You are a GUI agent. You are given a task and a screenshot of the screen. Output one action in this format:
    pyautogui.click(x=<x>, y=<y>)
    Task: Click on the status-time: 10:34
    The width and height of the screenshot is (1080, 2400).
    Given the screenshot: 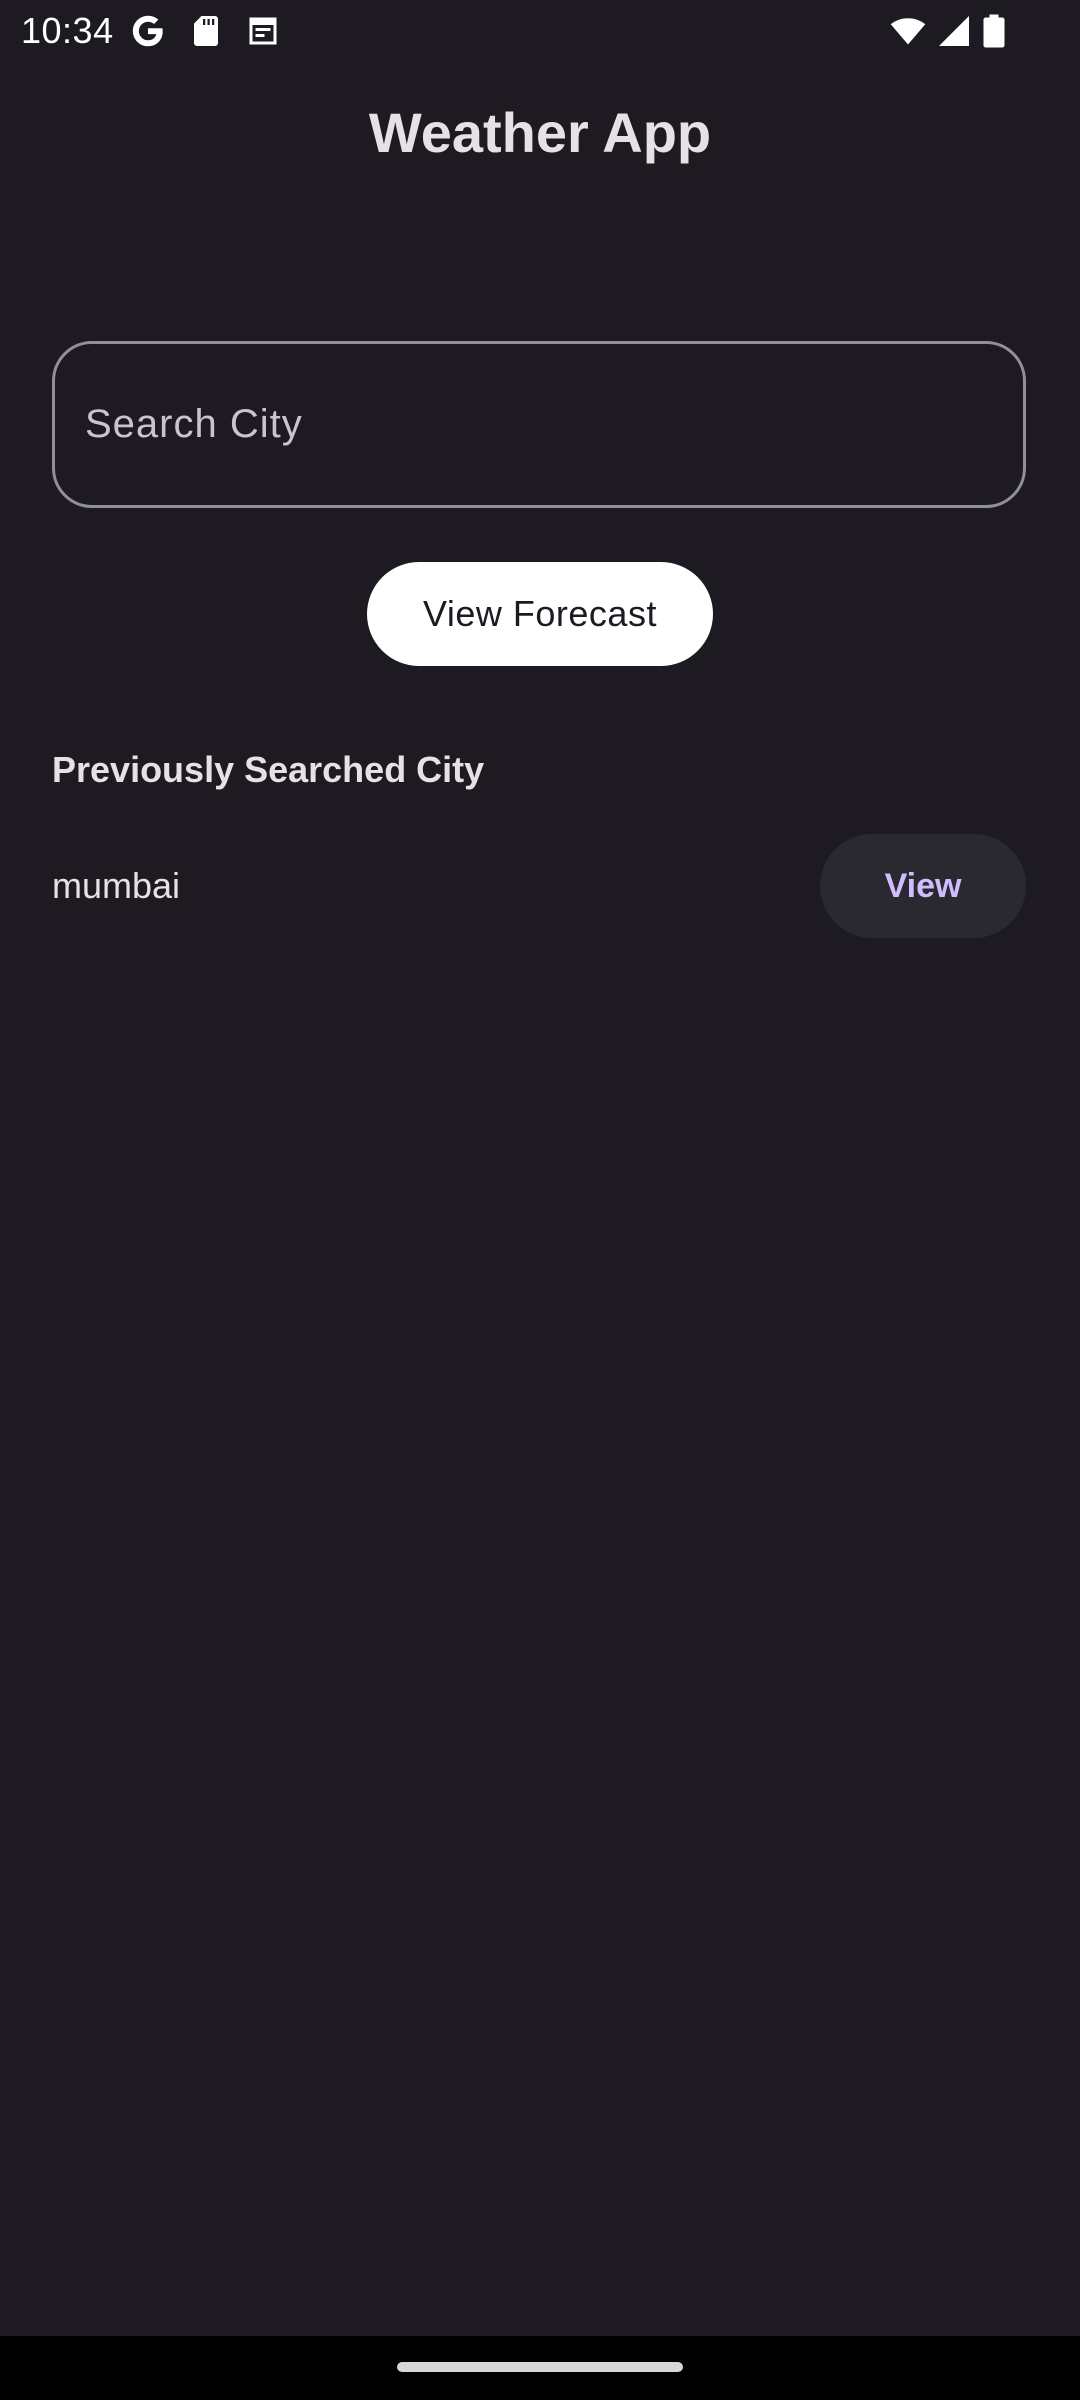 What is the action you would take?
    pyautogui.click(x=67, y=30)
    